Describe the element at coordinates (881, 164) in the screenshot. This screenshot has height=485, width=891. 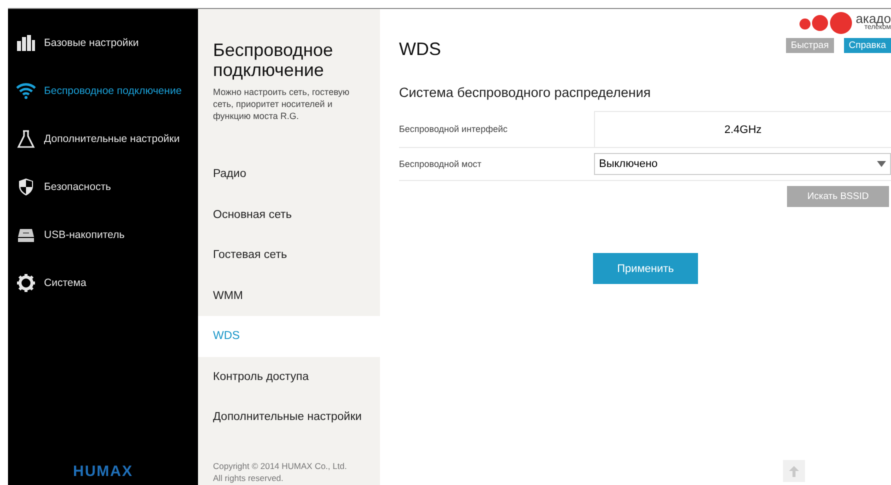
I see `caret-icon` at that location.